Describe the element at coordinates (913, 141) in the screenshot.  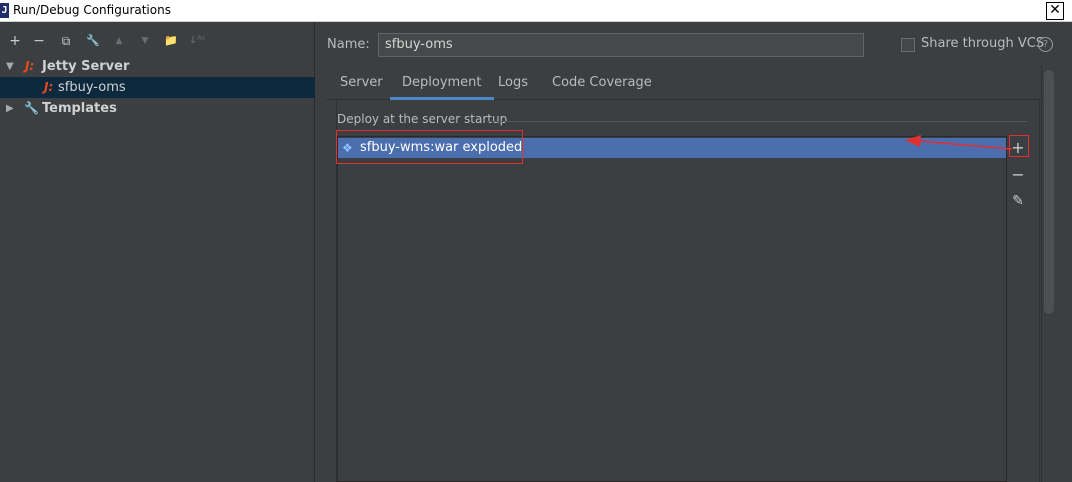
I see `annotation-arrow-head` at that location.